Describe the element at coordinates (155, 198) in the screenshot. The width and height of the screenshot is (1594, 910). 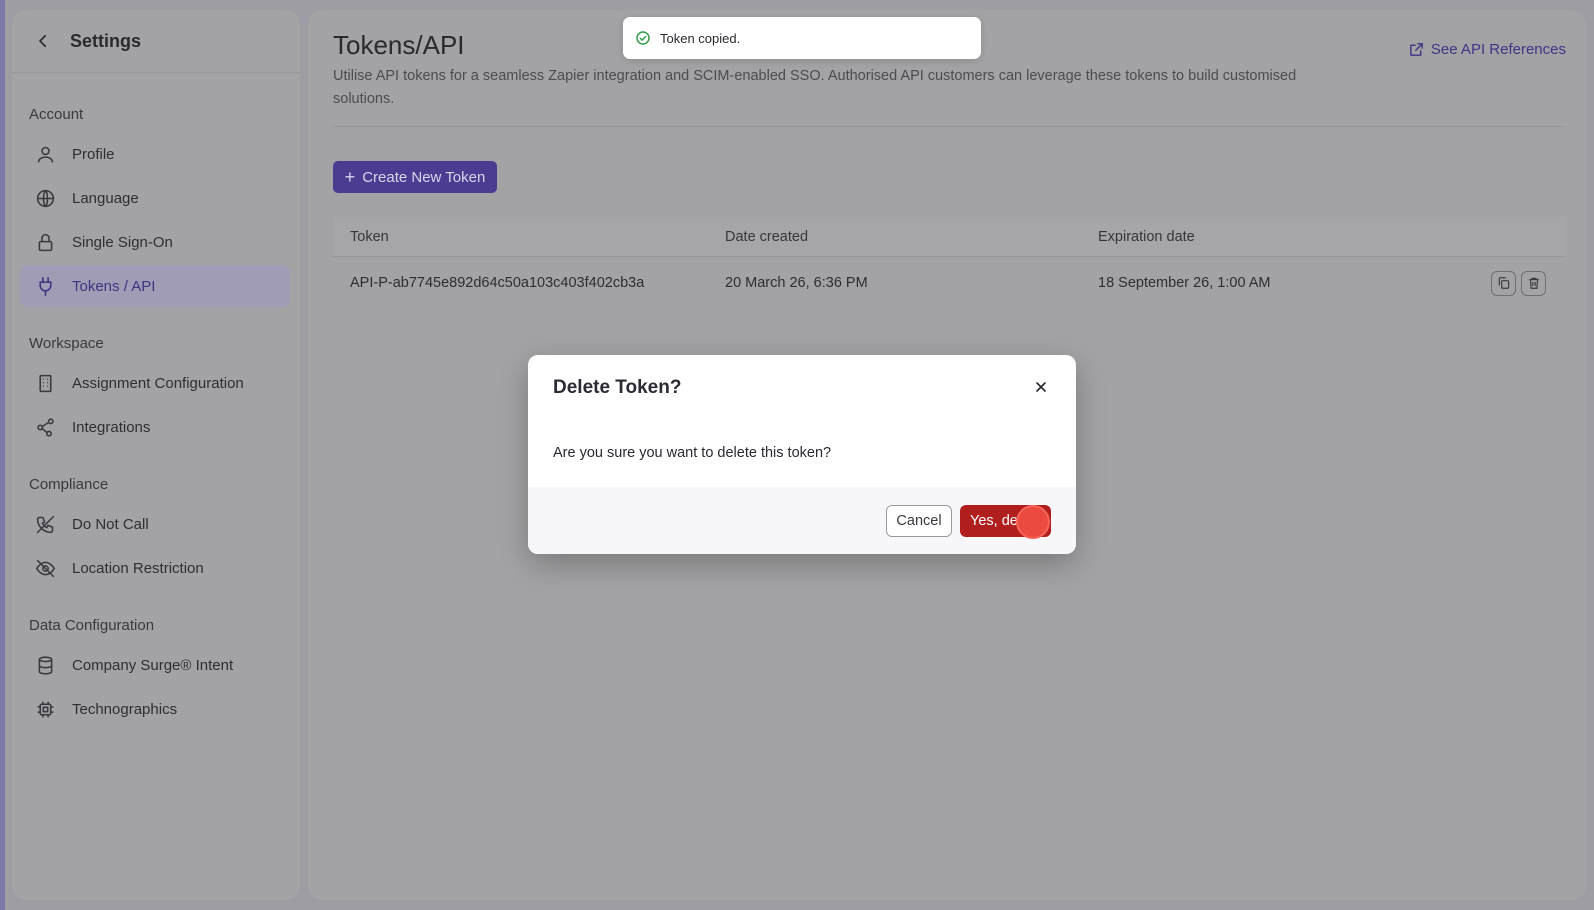
I see `sidebar-item-language: Language` at that location.